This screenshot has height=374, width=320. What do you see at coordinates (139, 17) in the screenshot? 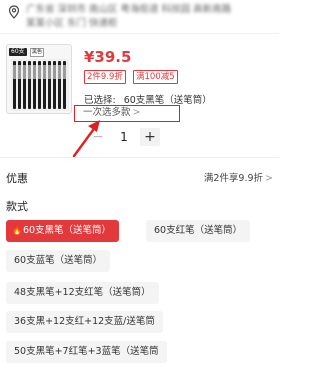
I see `address-bar: 广东省 深圳市 南山区 粤海街道 科技园 高新南路 某某小区 东门 快递柜` at bounding box center [139, 17].